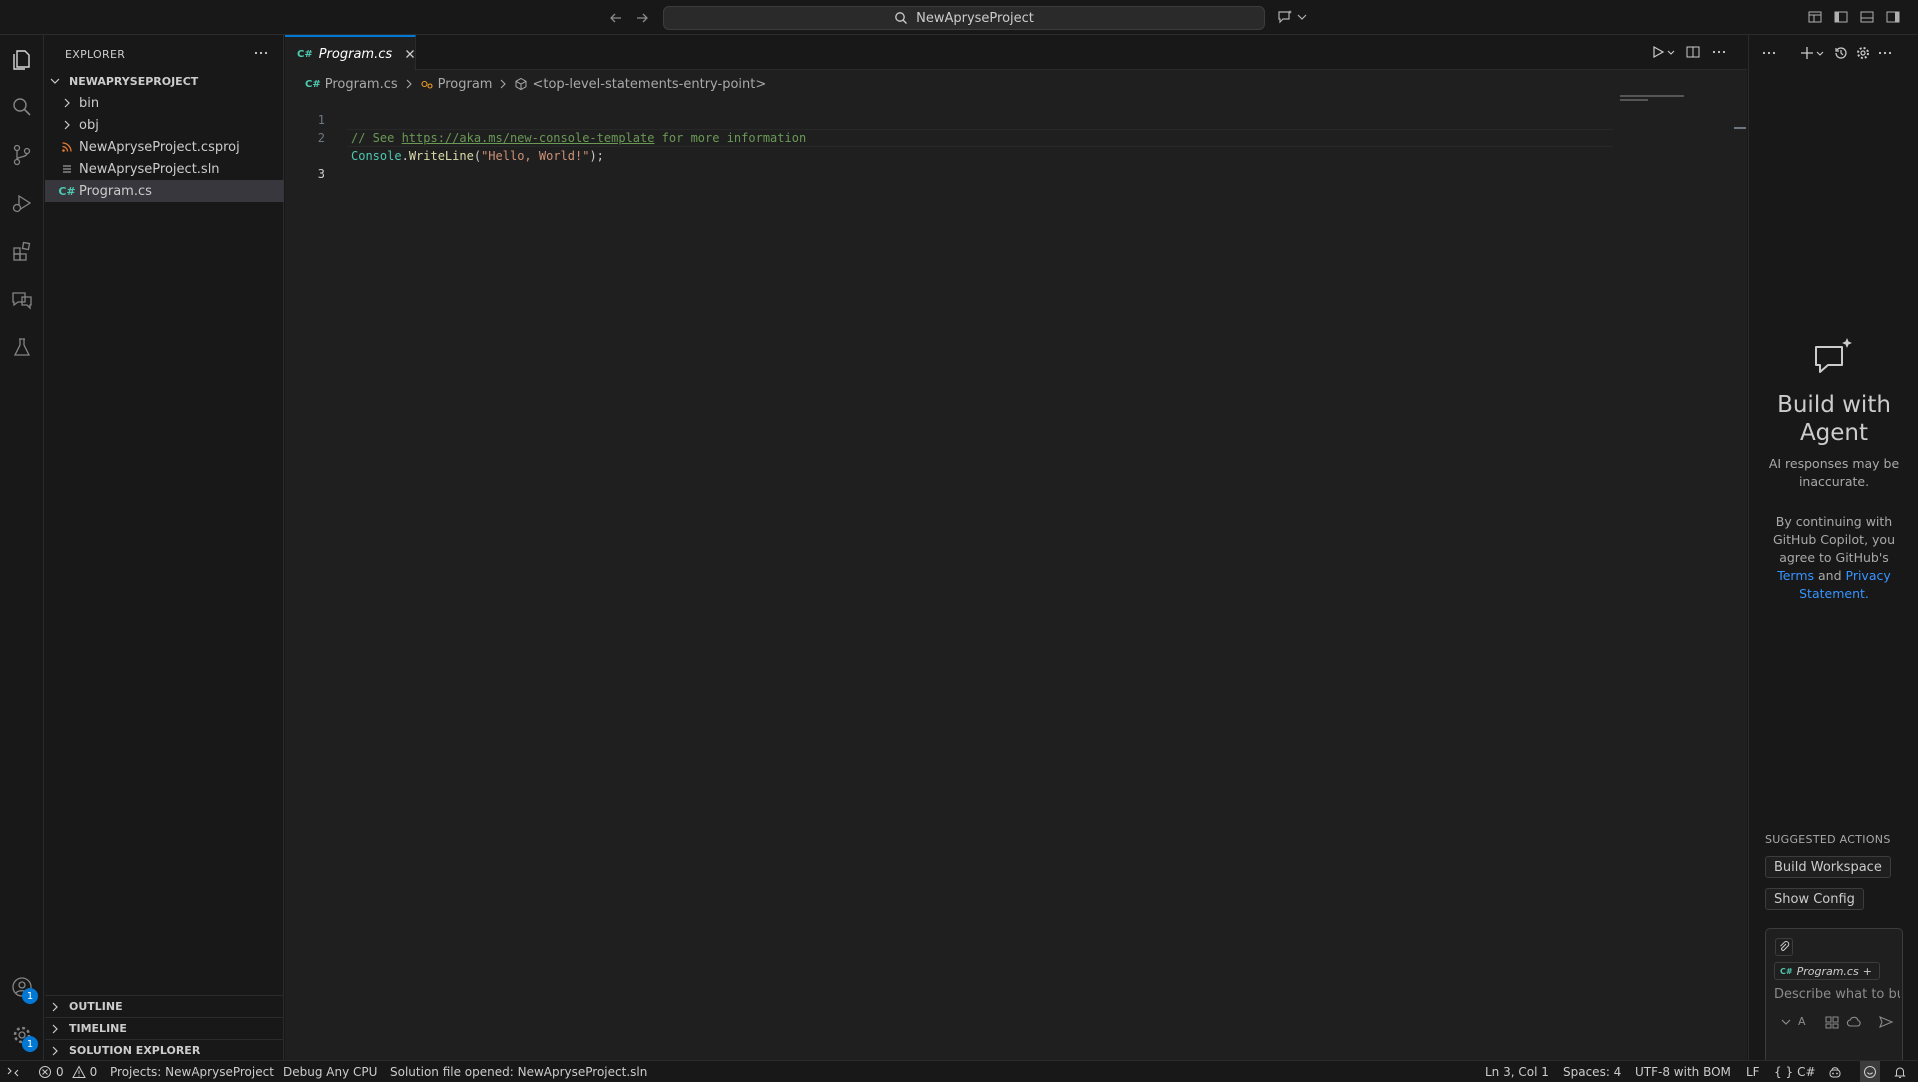 This screenshot has height=1082, width=1918. Describe the element at coordinates (1784, 947) in the screenshot. I see `attach-paperclip-icon` at that location.